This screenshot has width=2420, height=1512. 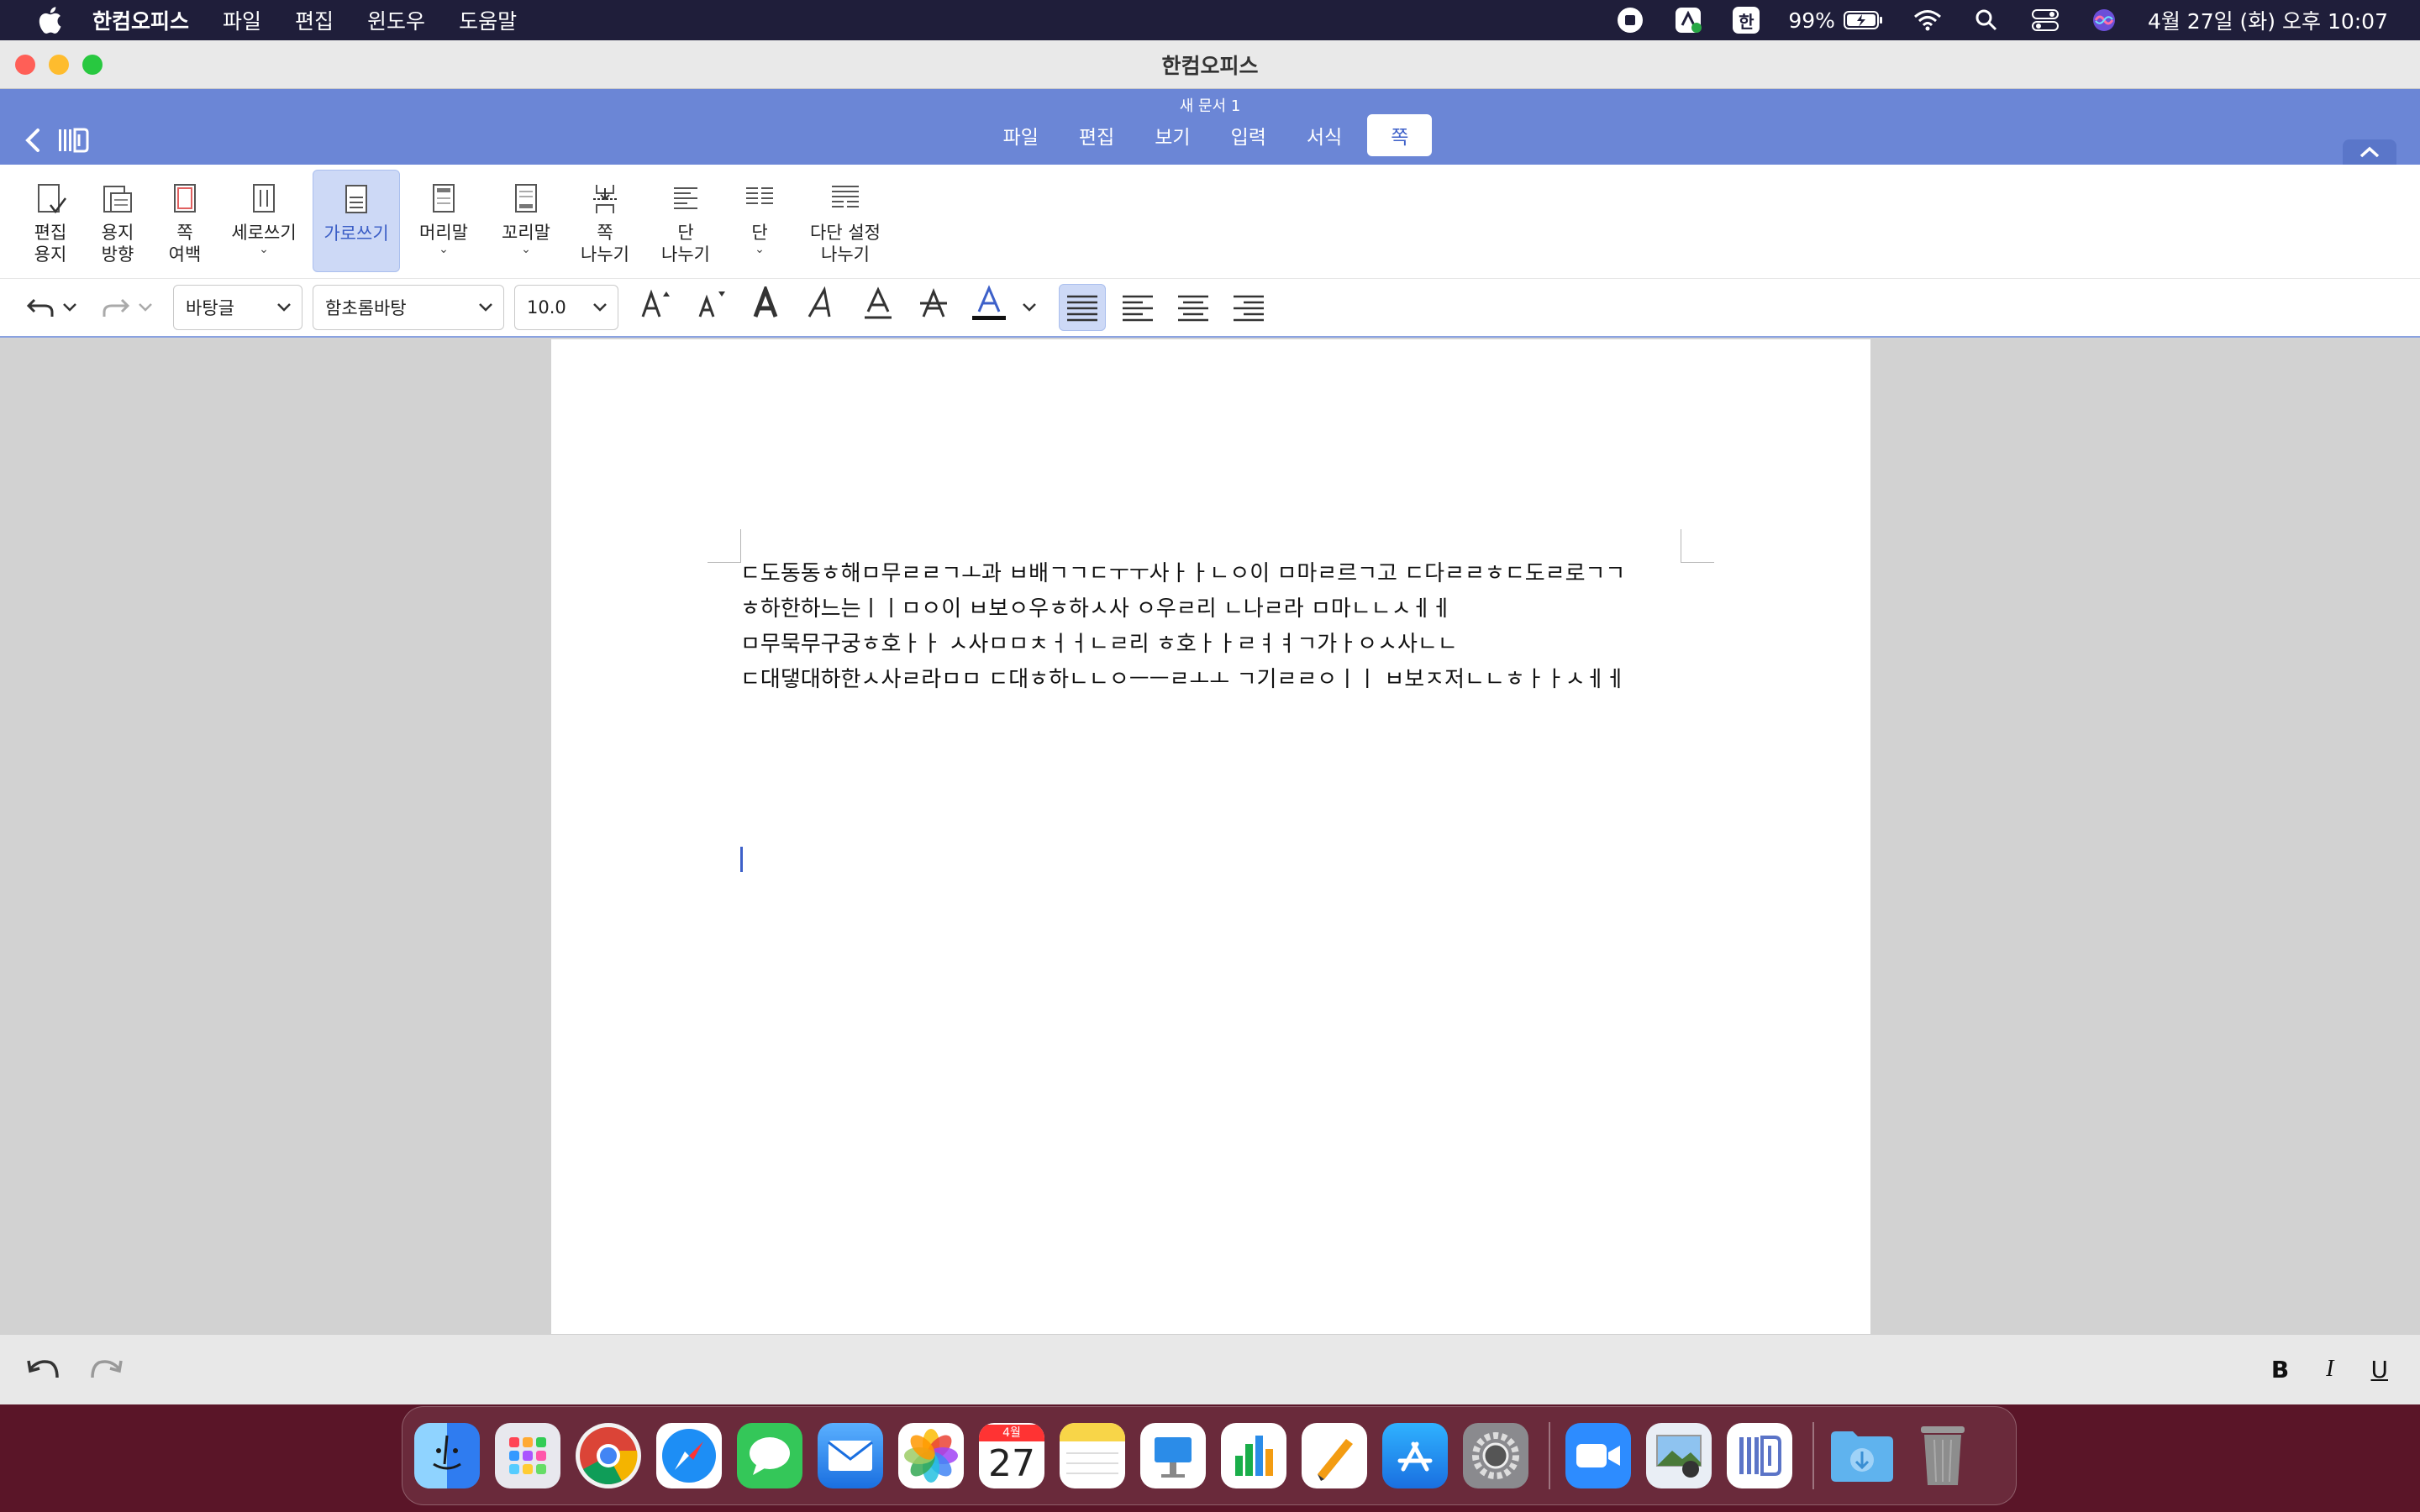 What do you see at coordinates (2329, 1369) in the screenshot?
I see `italic-button: I` at bounding box center [2329, 1369].